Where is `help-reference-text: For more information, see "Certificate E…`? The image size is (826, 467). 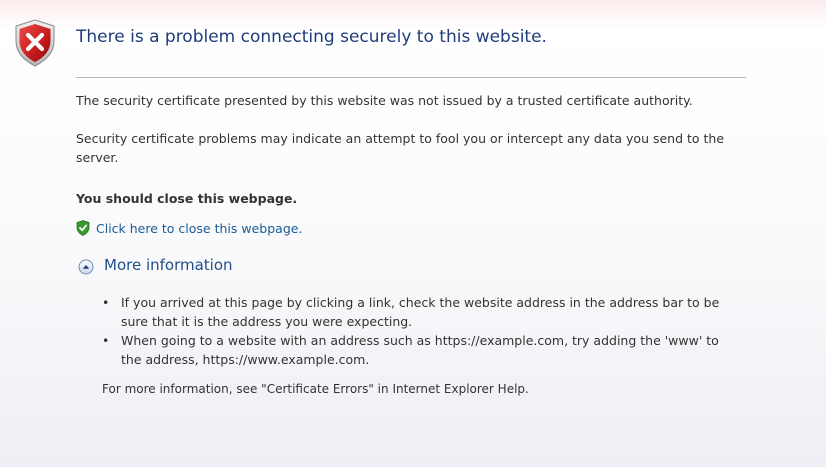 help-reference-text: For more information, see "Certificate E… is located at coordinates (315, 389).